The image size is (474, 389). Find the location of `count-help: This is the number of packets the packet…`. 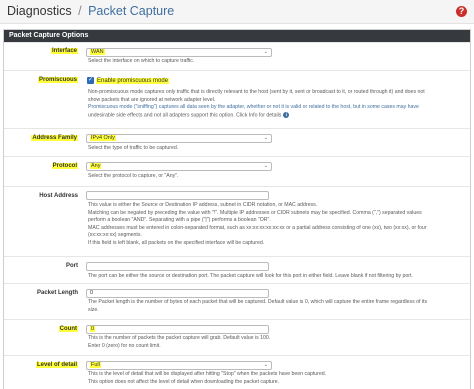

count-help: This is the number of packets the packet… is located at coordinates (278, 342).